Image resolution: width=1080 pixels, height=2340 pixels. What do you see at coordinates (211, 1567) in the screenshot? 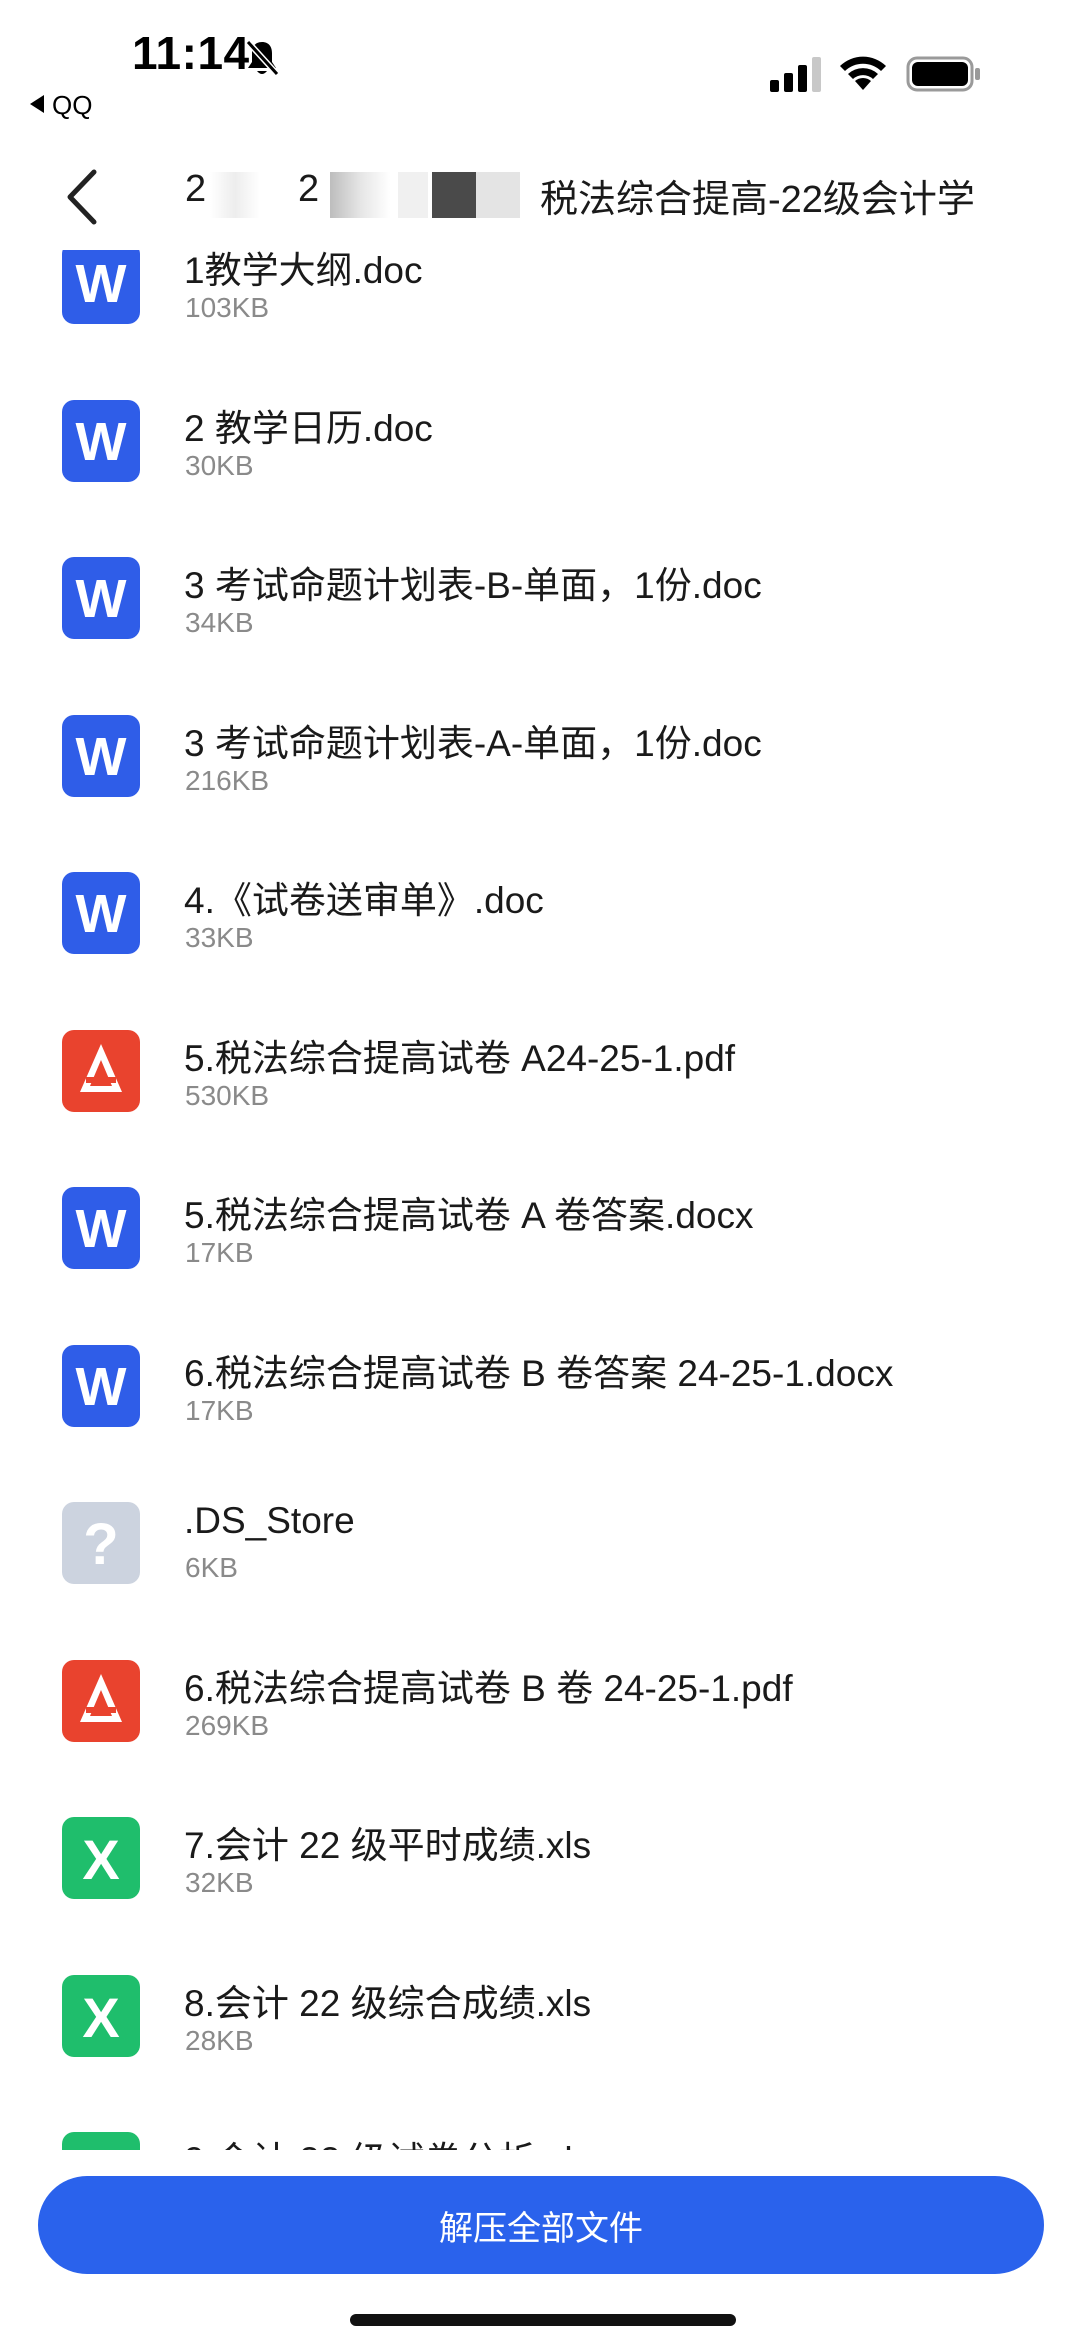
I see `file-size: 6KB` at bounding box center [211, 1567].